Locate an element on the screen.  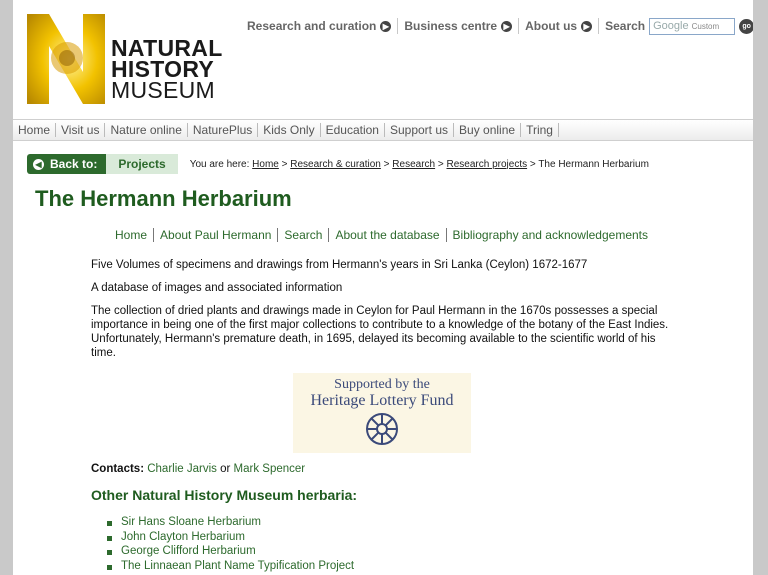
main-nav-buy-online: Buy online is located at coordinates (488, 130).